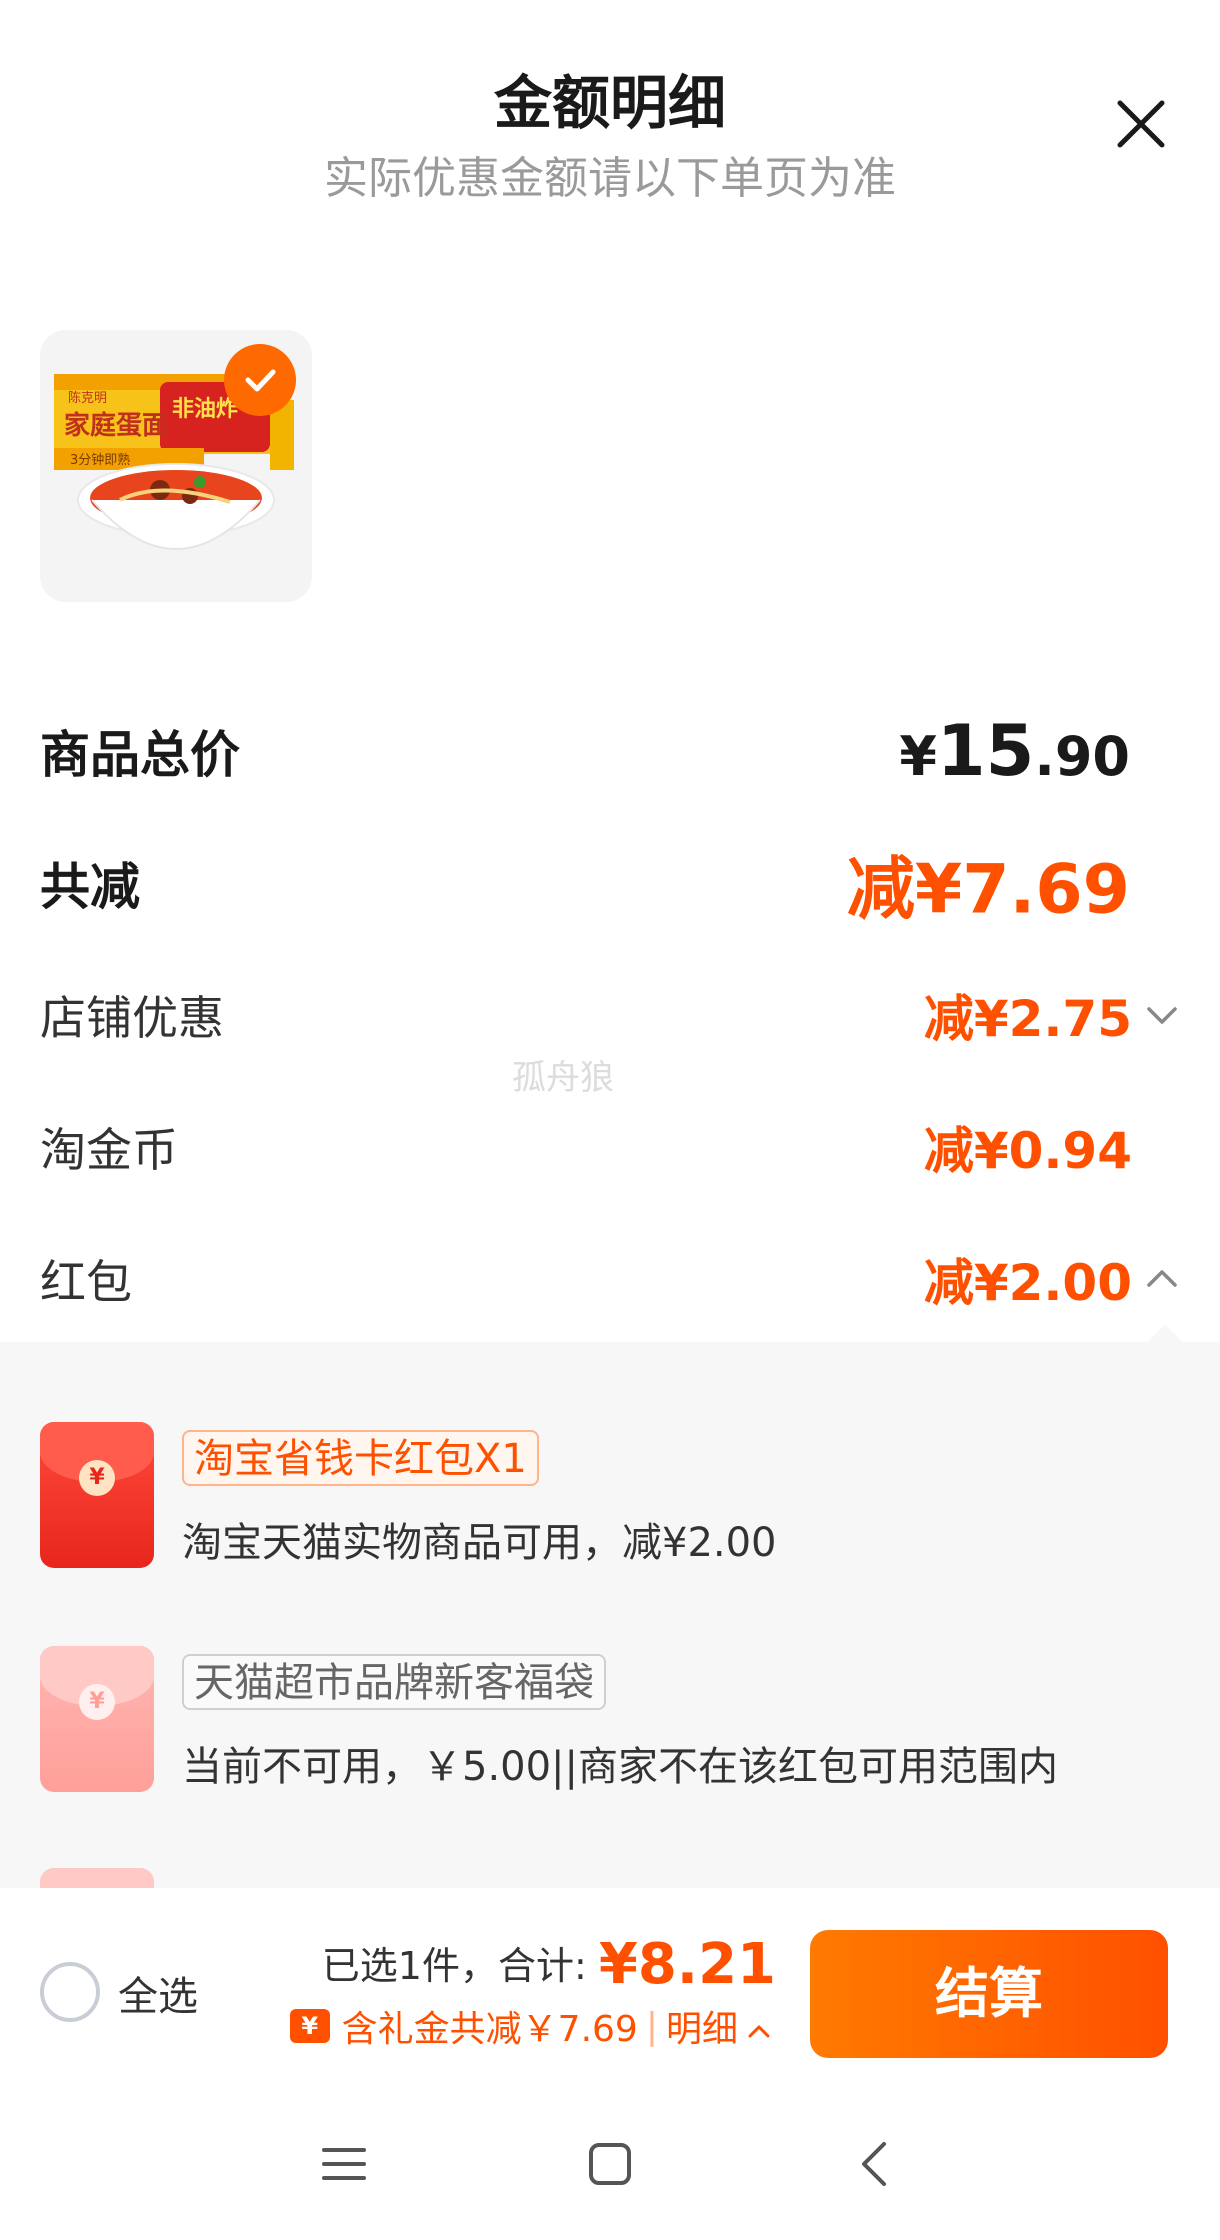 This screenshot has height=2240, width=1220. Describe the element at coordinates (87, 398) in the screenshot. I see `product-brand-text: 陈克明` at that location.